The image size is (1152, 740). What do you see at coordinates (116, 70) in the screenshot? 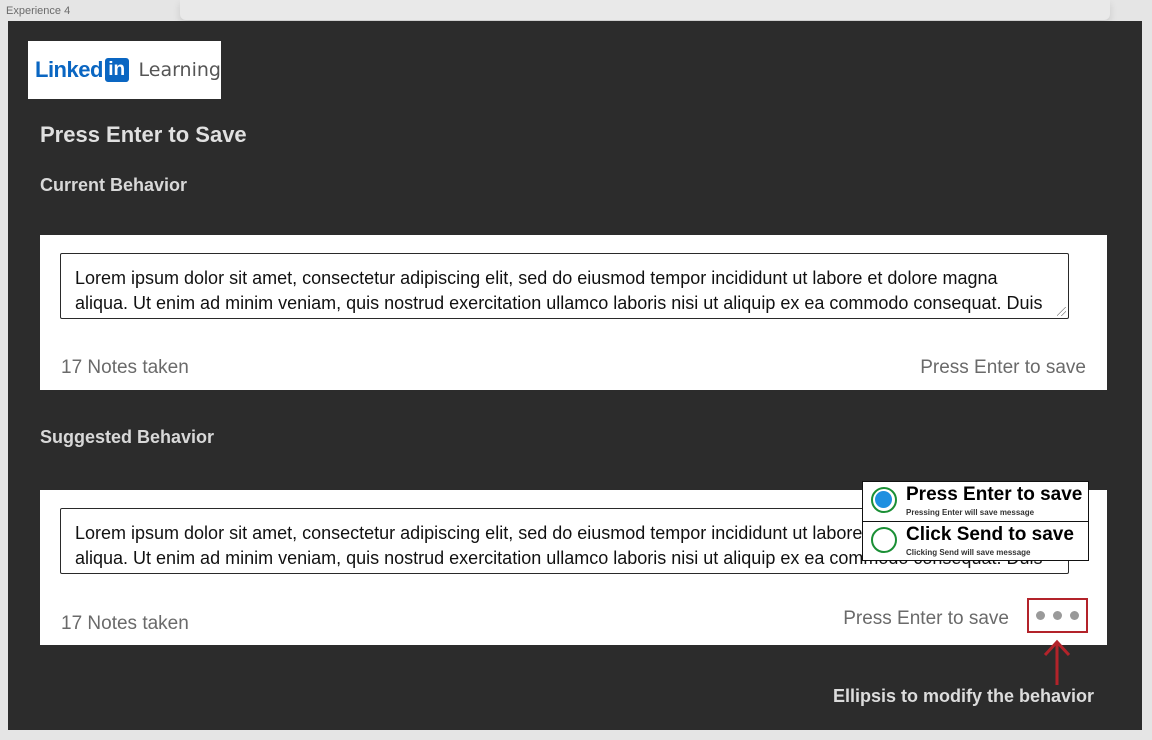
I see `logo-in-badge: in` at bounding box center [116, 70].